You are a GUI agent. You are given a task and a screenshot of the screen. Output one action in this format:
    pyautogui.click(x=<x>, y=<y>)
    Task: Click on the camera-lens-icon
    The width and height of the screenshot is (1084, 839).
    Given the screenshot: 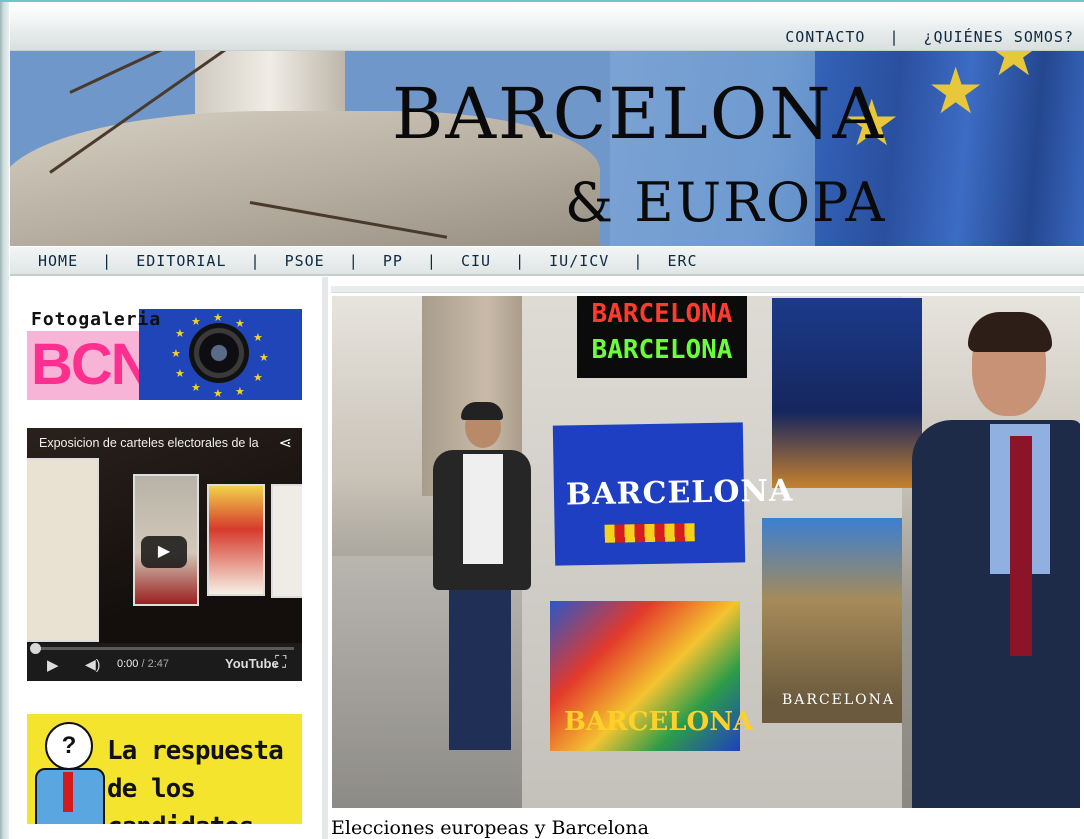 What is the action you would take?
    pyautogui.click(x=219, y=353)
    